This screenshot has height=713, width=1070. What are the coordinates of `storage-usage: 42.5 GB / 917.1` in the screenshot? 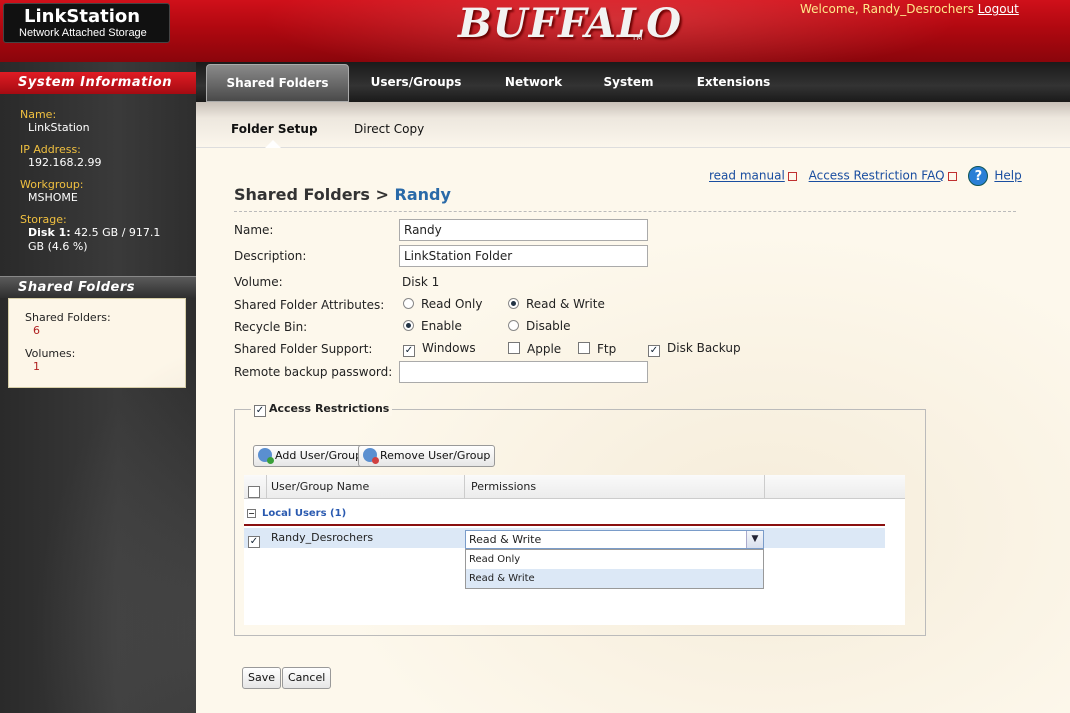 It's located at (117, 232).